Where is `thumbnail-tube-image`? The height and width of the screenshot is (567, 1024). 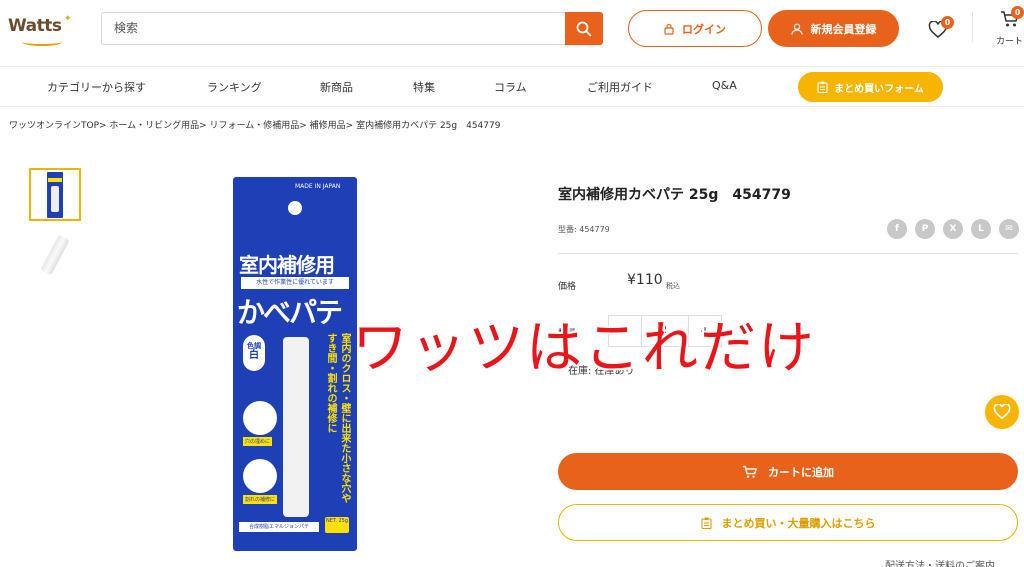 thumbnail-tube-image is located at coordinates (55, 254).